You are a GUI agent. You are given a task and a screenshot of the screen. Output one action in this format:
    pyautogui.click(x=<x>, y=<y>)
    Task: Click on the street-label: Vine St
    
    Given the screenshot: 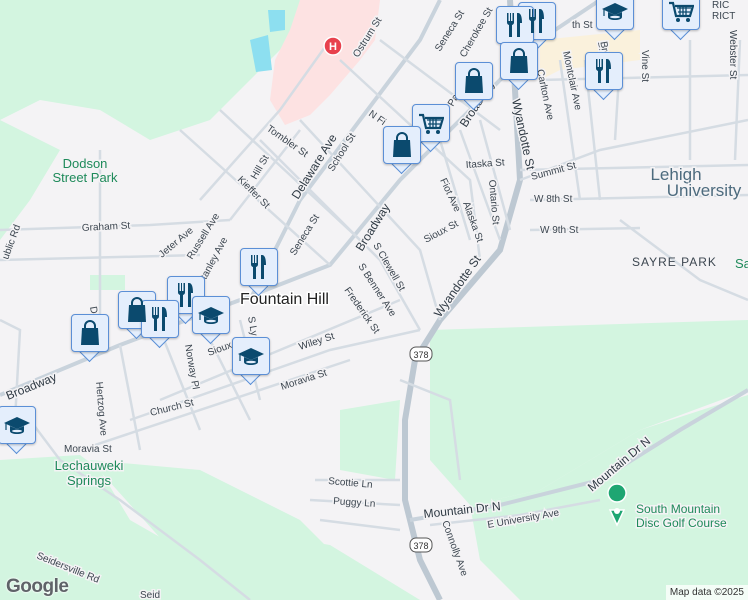 What is the action you would take?
    pyautogui.click(x=644, y=66)
    